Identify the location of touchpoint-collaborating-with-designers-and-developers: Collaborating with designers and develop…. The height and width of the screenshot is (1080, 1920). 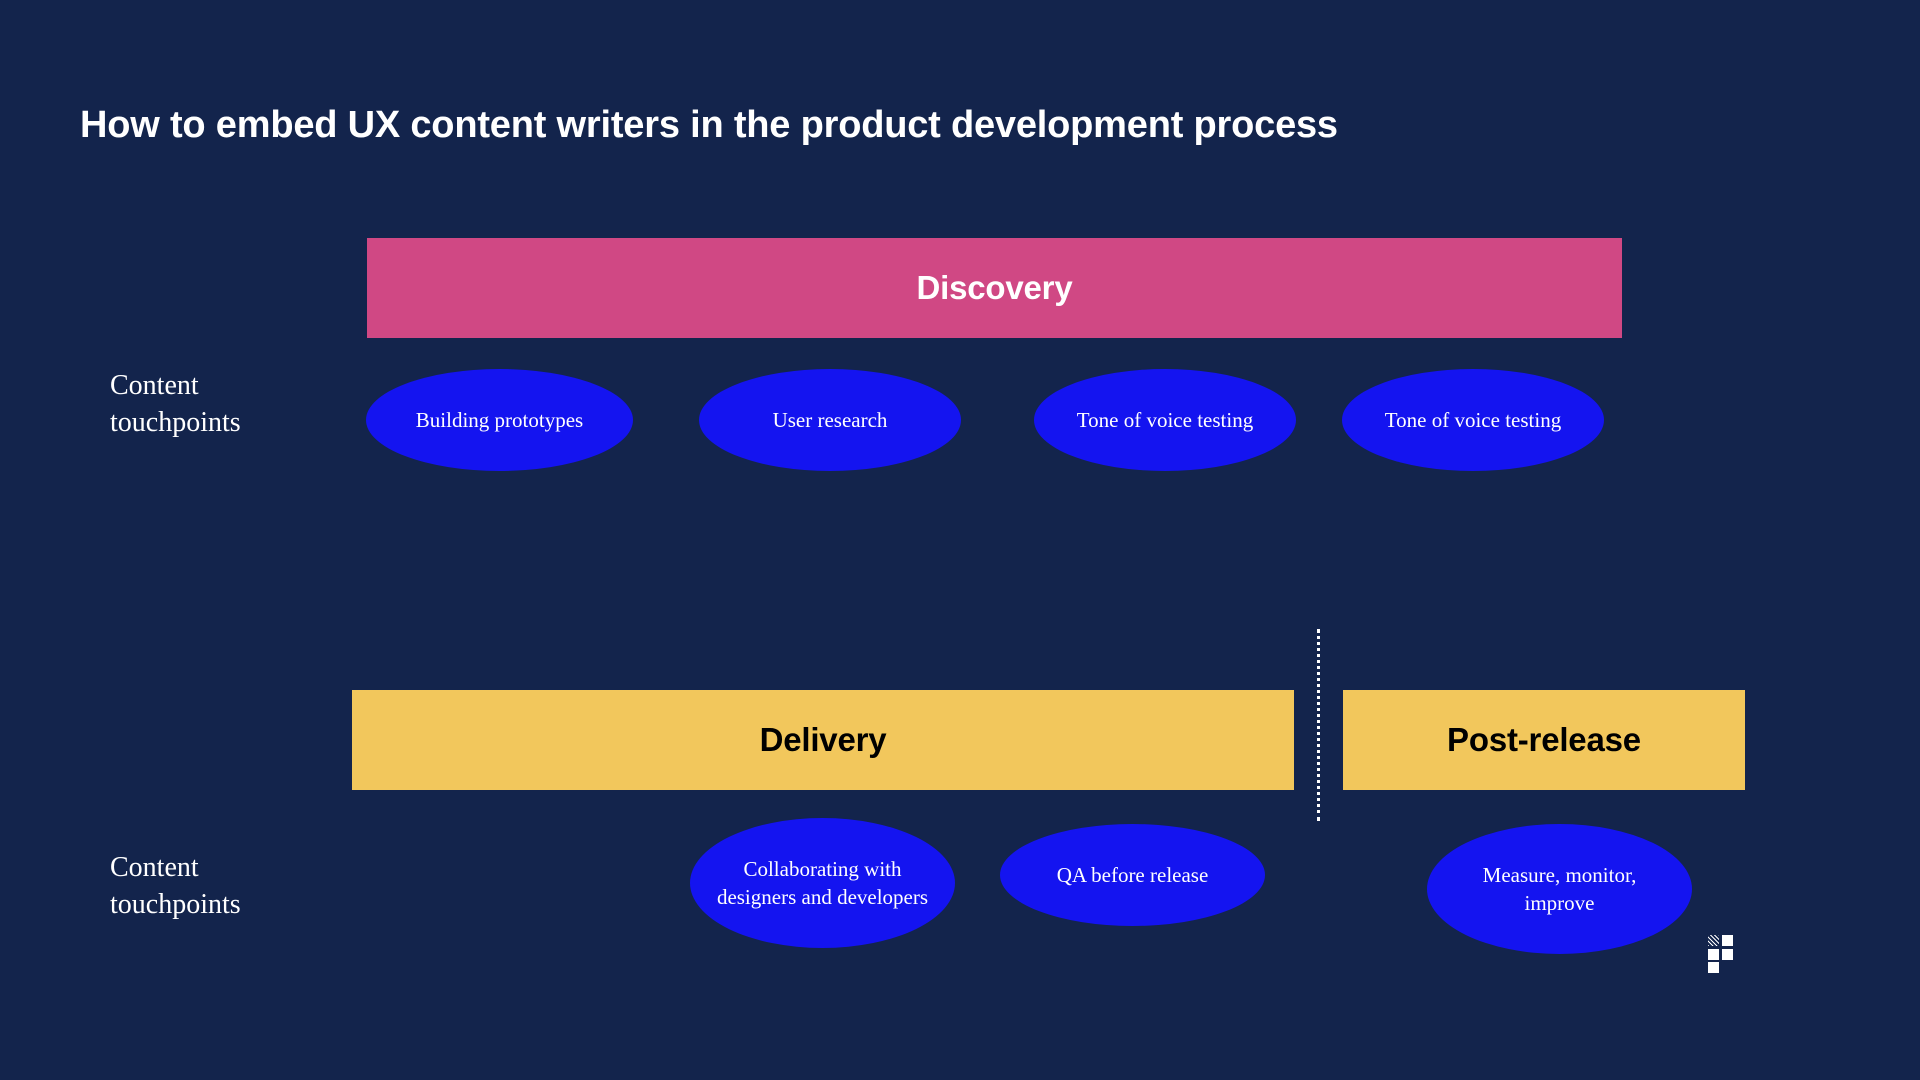
(822, 883).